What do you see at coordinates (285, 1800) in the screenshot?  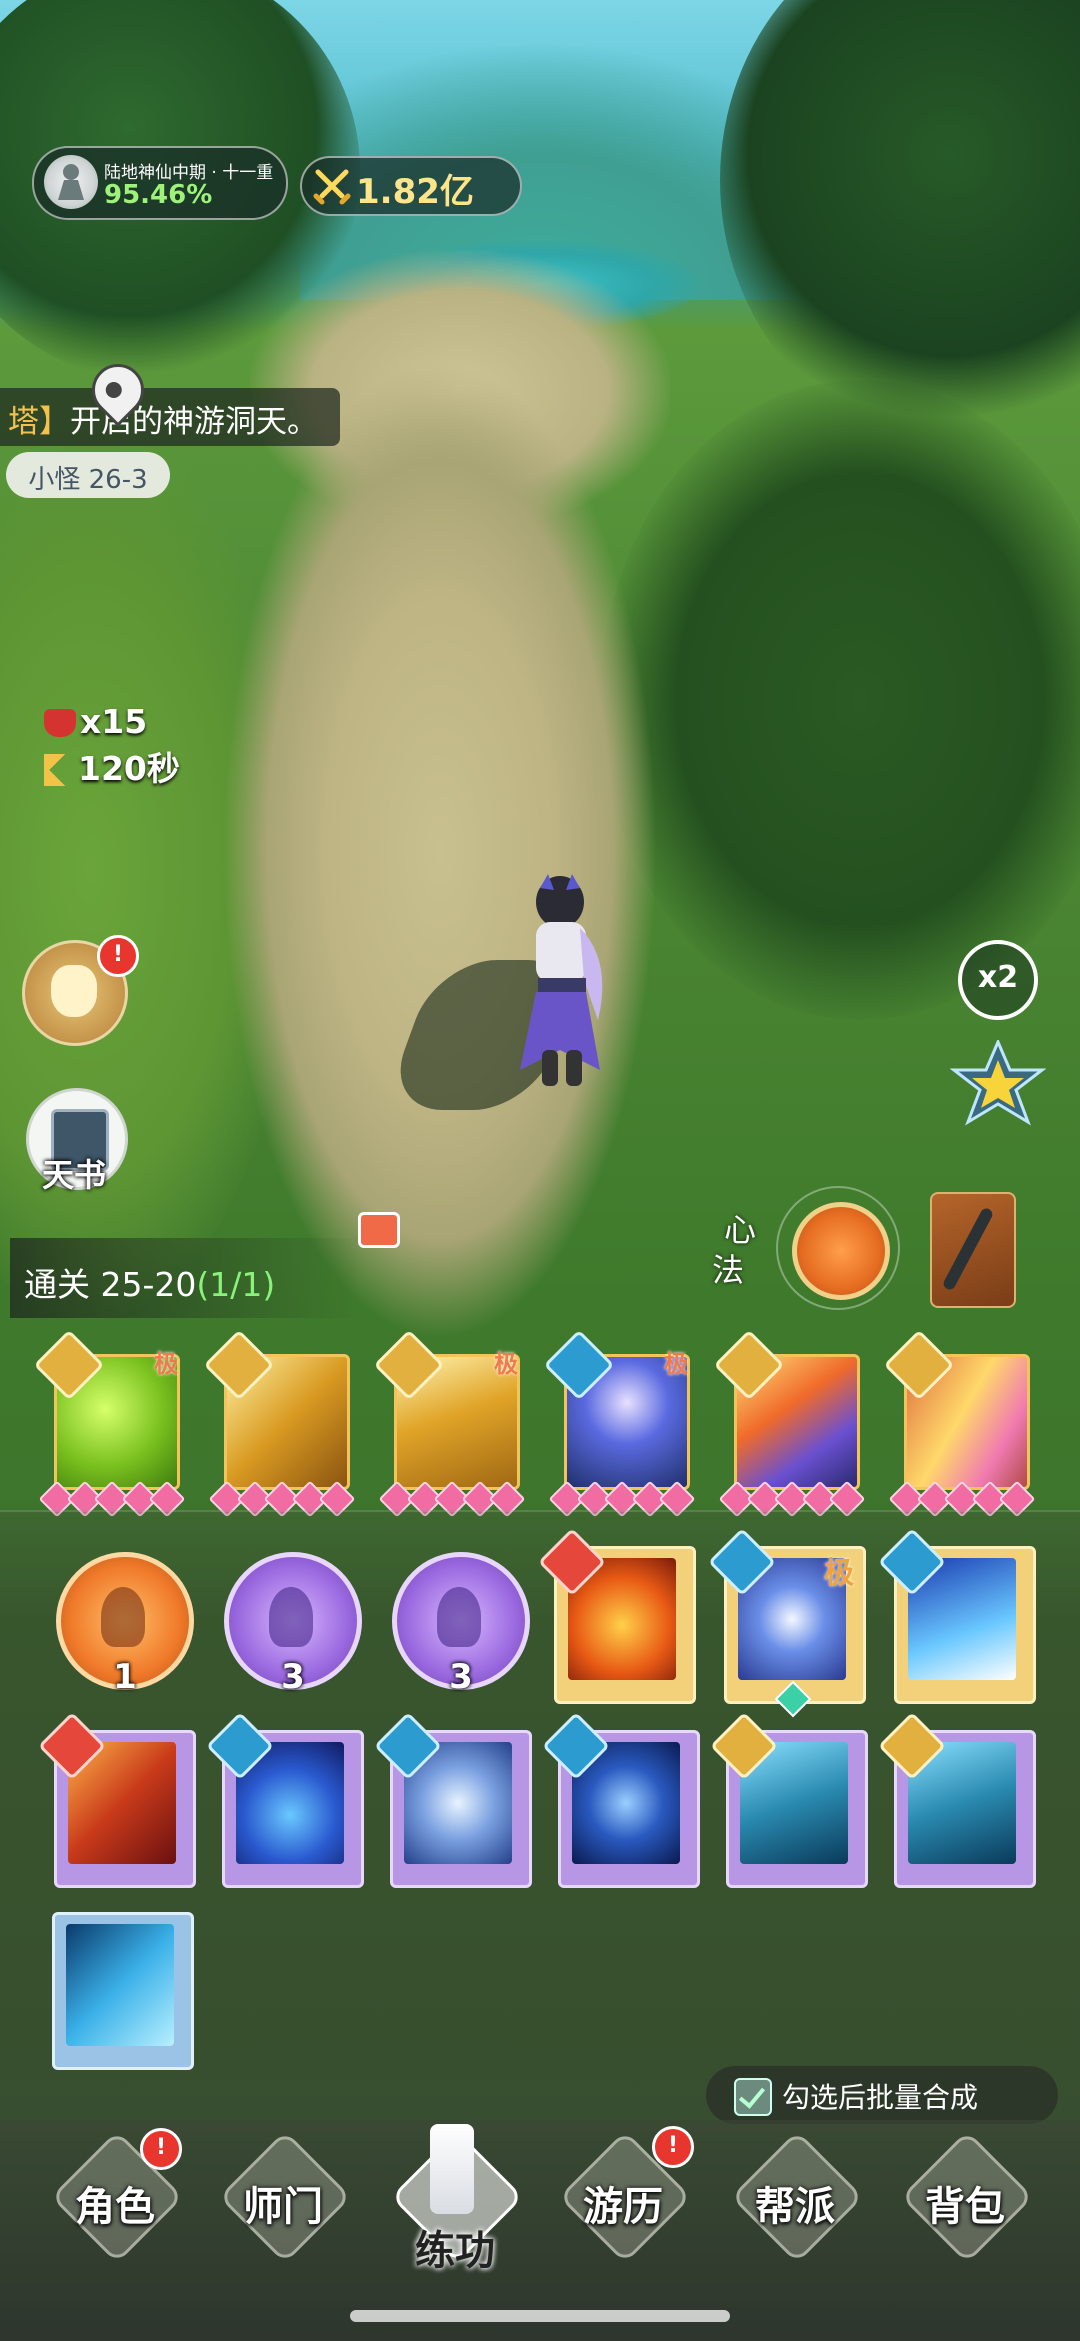 I see `skill-card-constellation` at bounding box center [285, 1800].